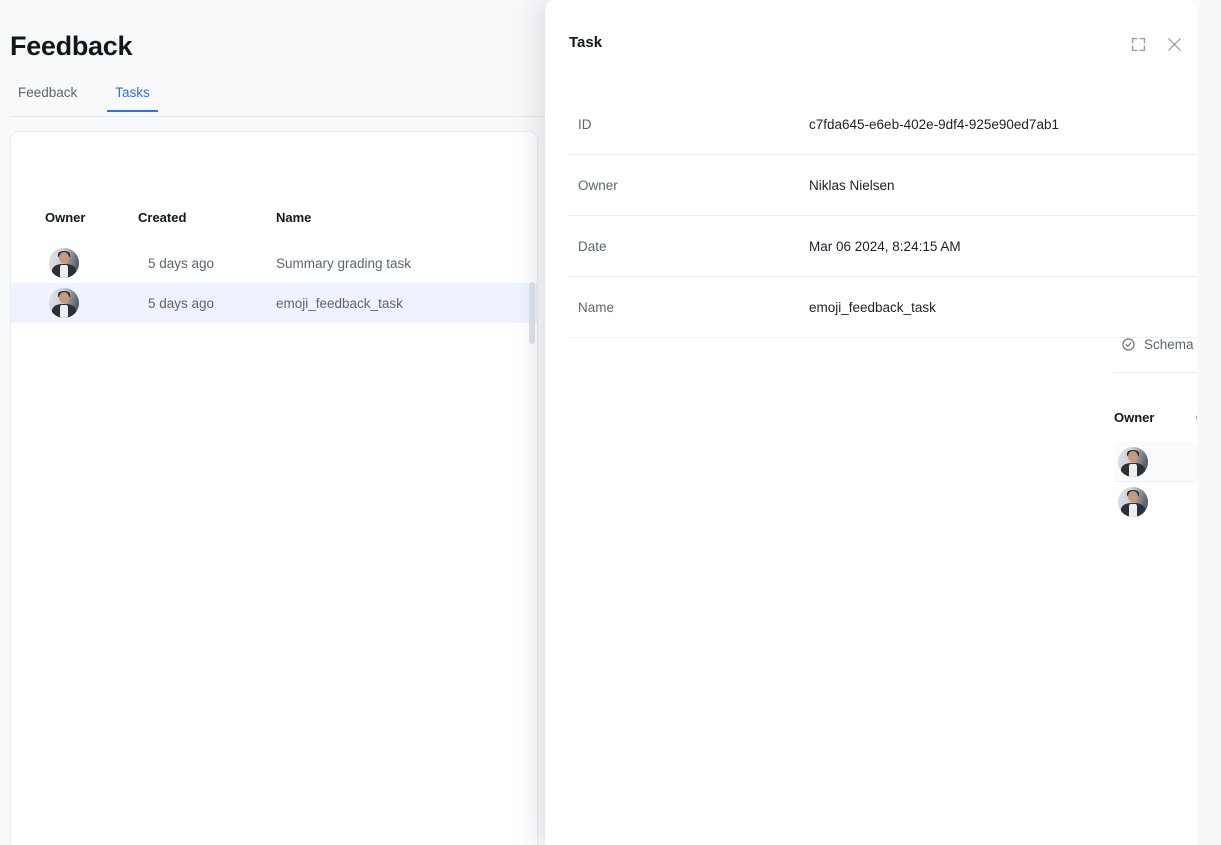 The image size is (1221, 845). I want to click on column-header-name: Name, so click(294, 217).